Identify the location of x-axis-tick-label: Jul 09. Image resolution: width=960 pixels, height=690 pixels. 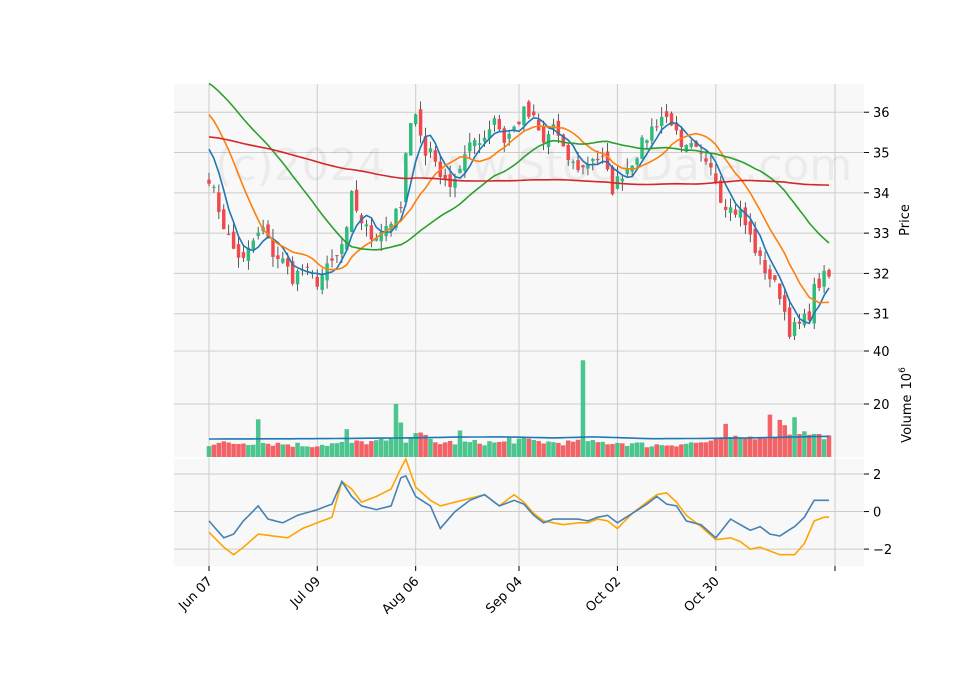
(305, 592).